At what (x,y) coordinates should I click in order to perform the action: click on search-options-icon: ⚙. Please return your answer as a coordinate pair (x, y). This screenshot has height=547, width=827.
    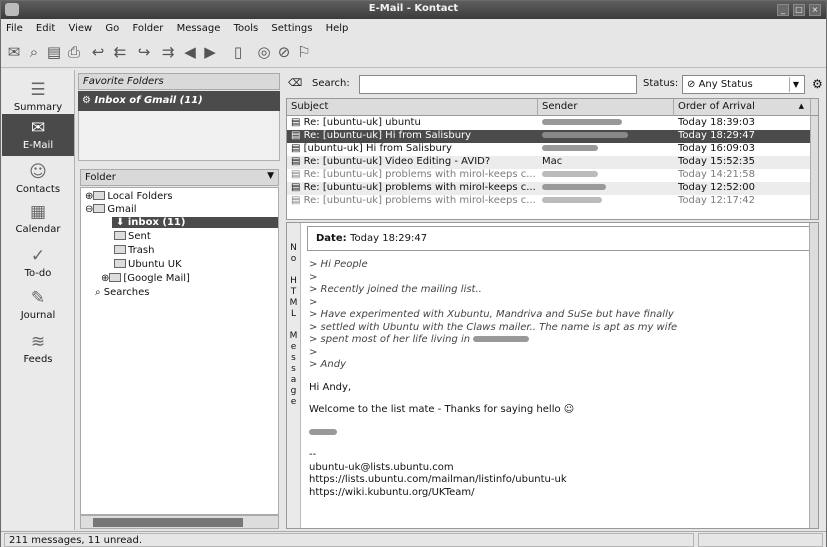
    Looking at the image, I should click on (817, 84).